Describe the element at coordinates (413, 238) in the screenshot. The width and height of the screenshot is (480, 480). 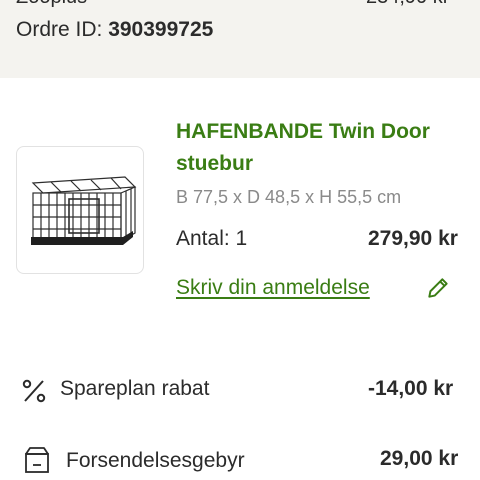
I see `product-price: 279,90 kr` at that location.